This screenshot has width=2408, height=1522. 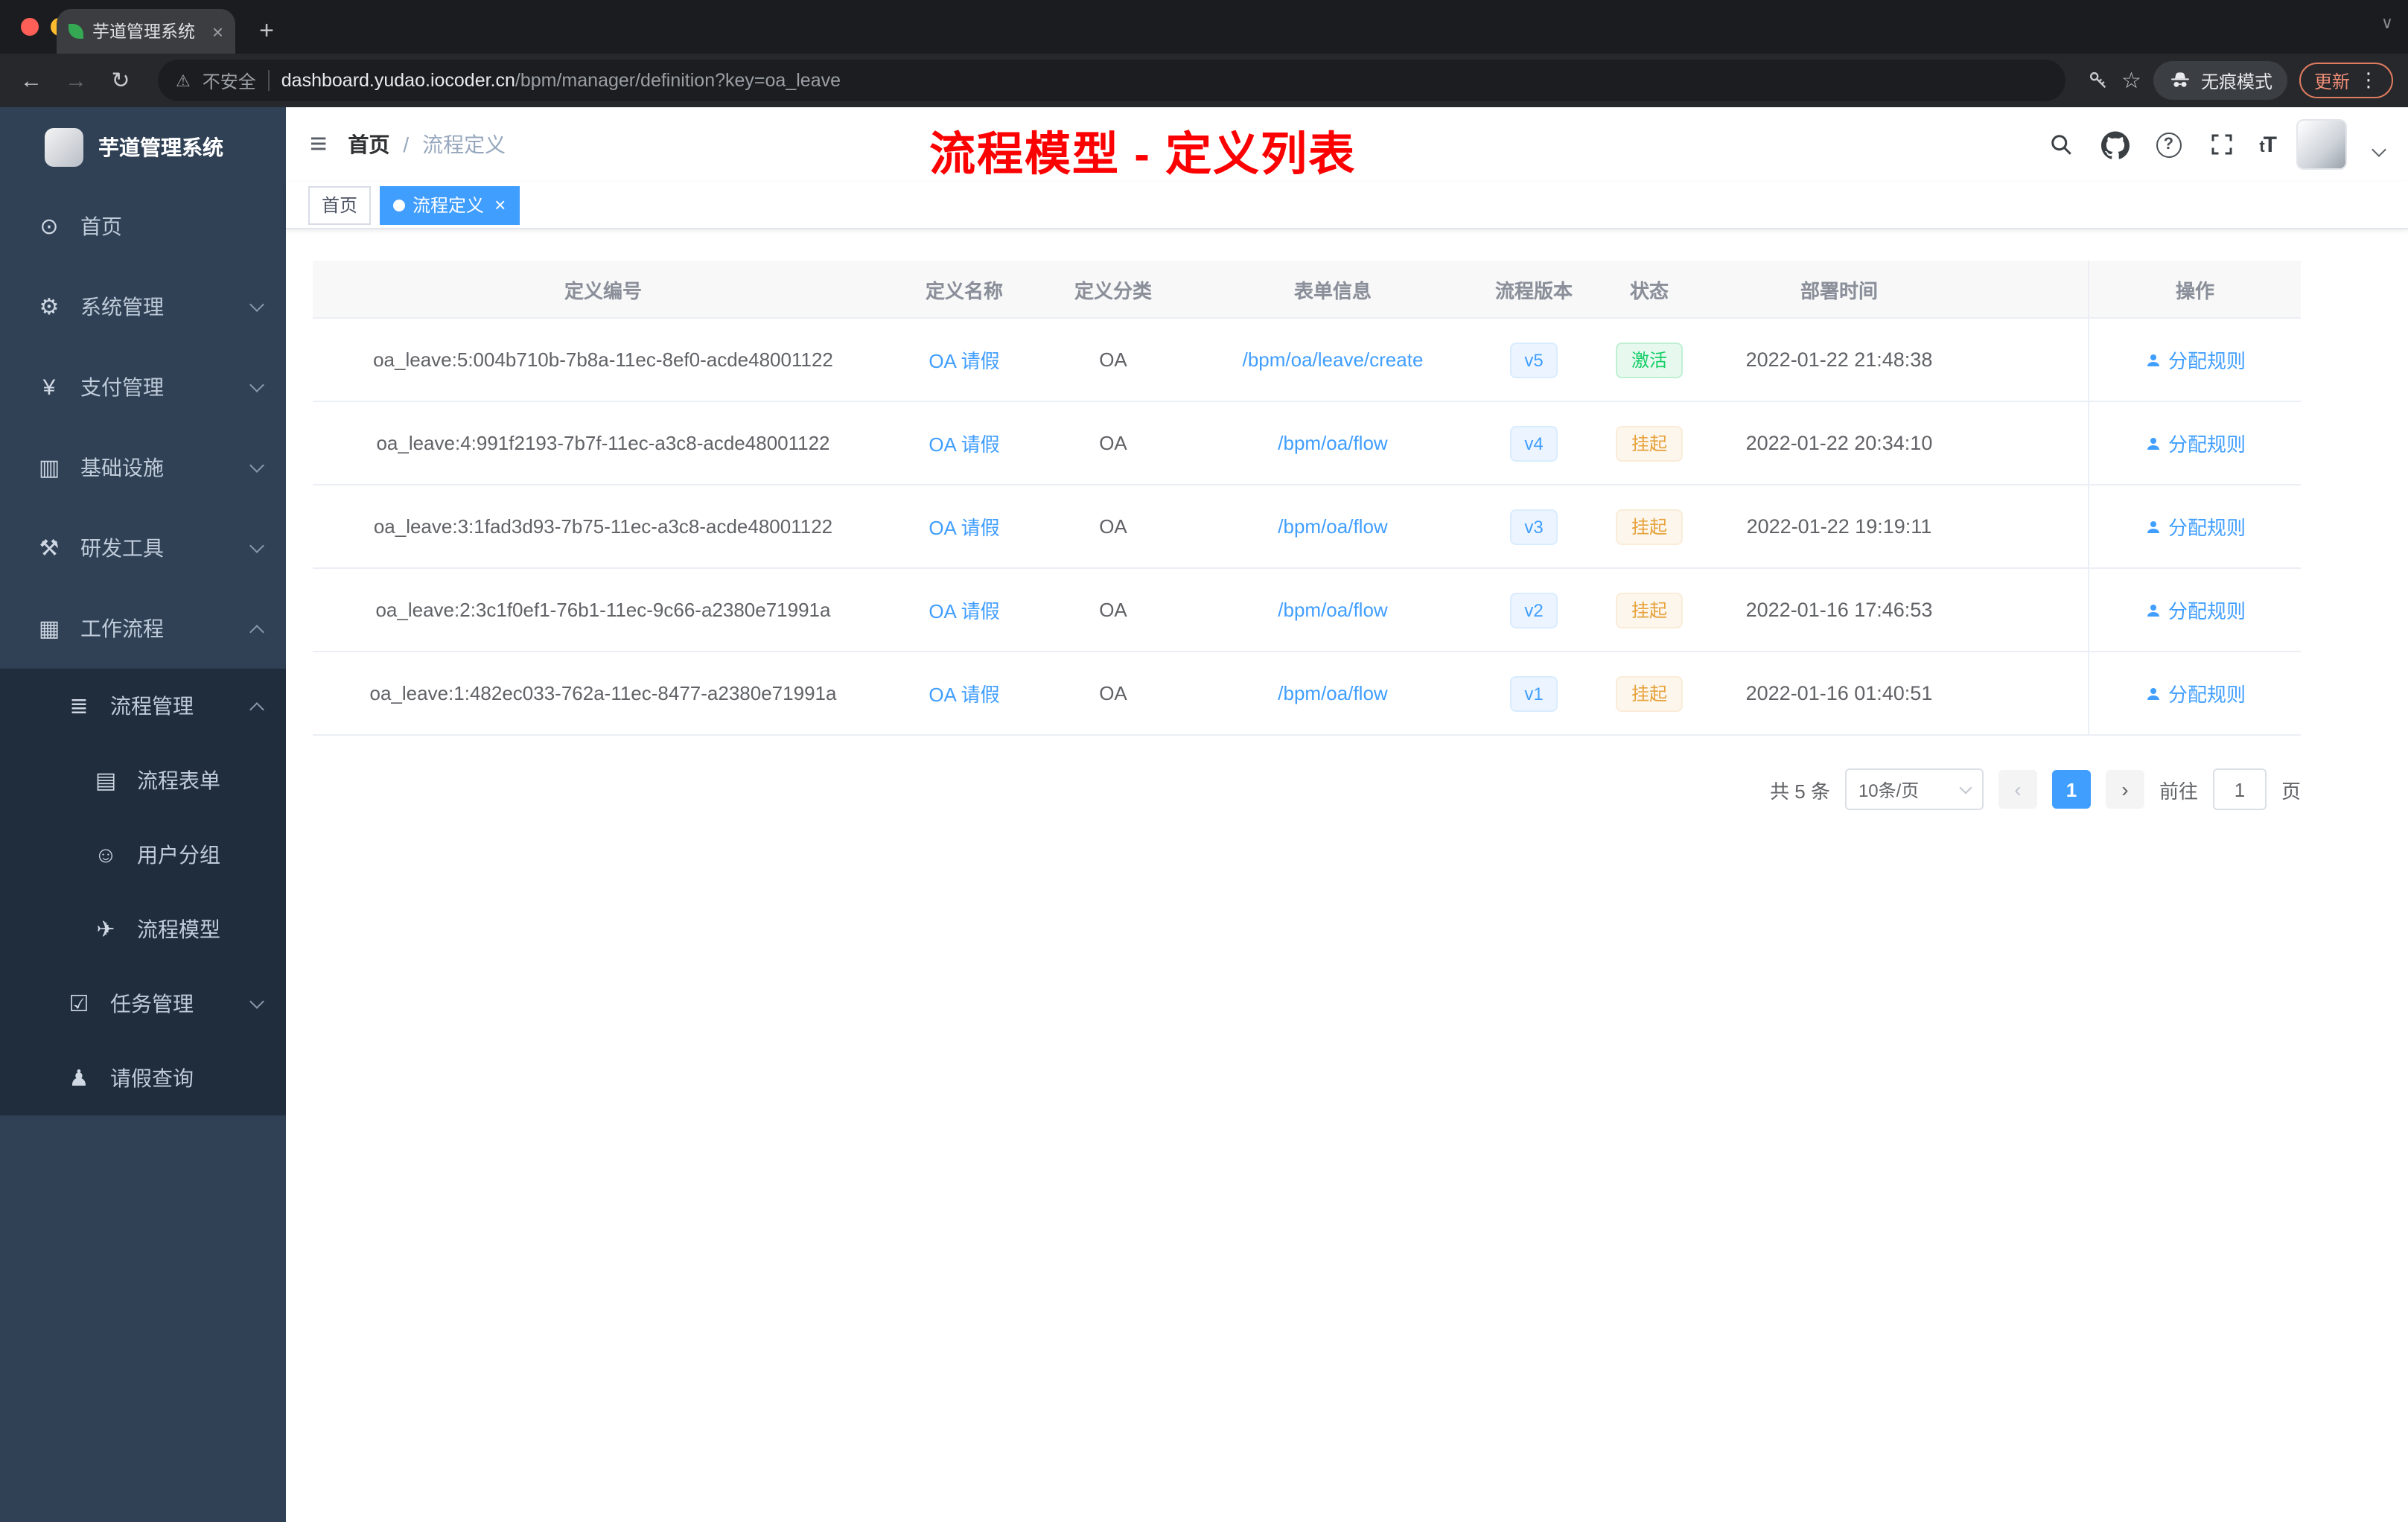 I want to click on sidebar-item-workflow: ▦ 工作流程, so click(x=143, y=628).